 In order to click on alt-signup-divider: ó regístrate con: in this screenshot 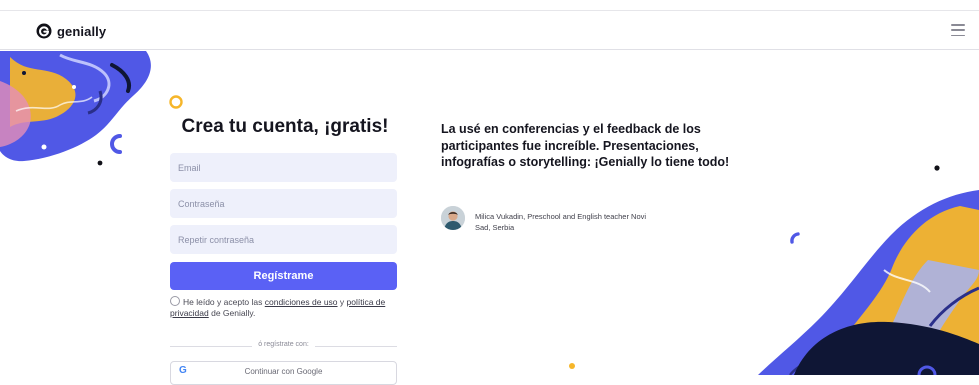, I will do `click(283, 346)`.